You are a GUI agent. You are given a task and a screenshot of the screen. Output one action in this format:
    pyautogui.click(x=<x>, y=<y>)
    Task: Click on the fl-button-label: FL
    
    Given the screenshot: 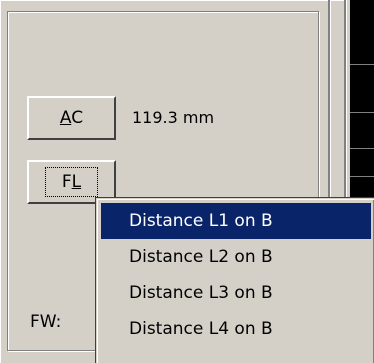 What is the action you would take?
    pyautogui.click(x=71, y=182)
    